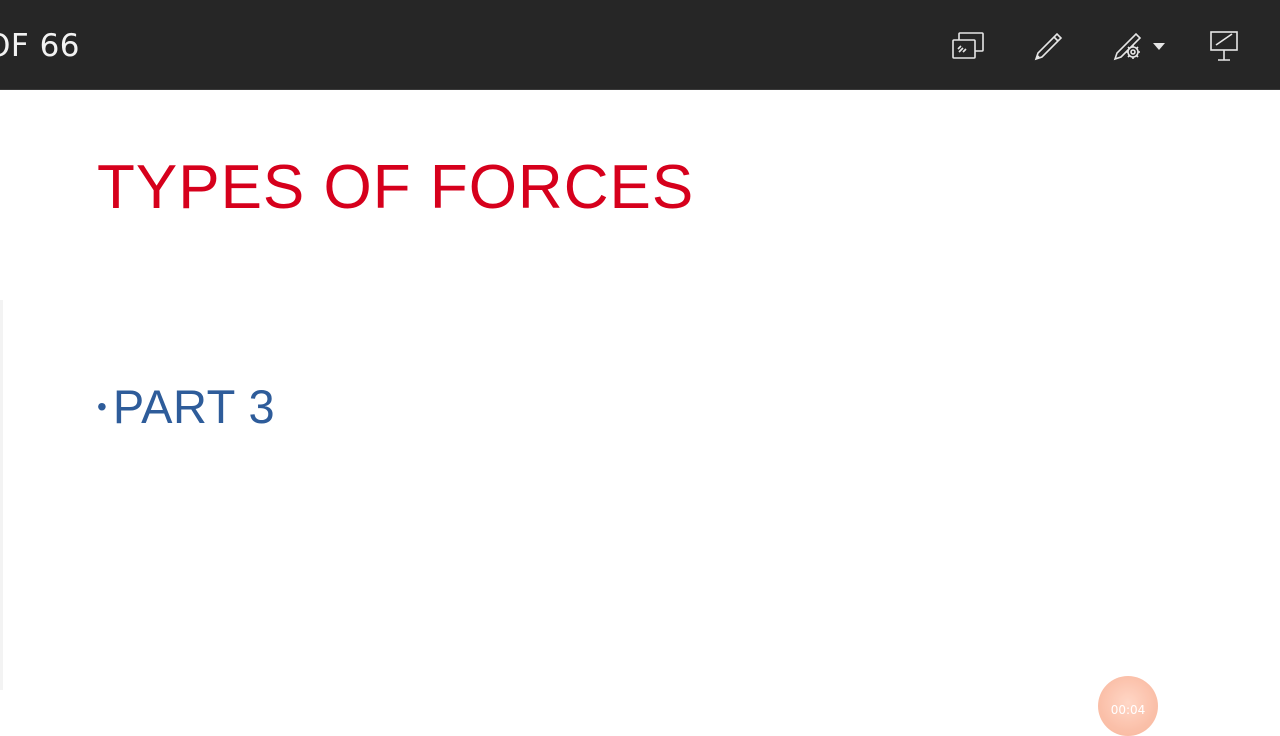 Image resolution: width=1280 pixels, height=736 pixels. Describe the element at coordinates (1128, 710) in the screenshot. I see `recording-timer: 00:04` at that location.